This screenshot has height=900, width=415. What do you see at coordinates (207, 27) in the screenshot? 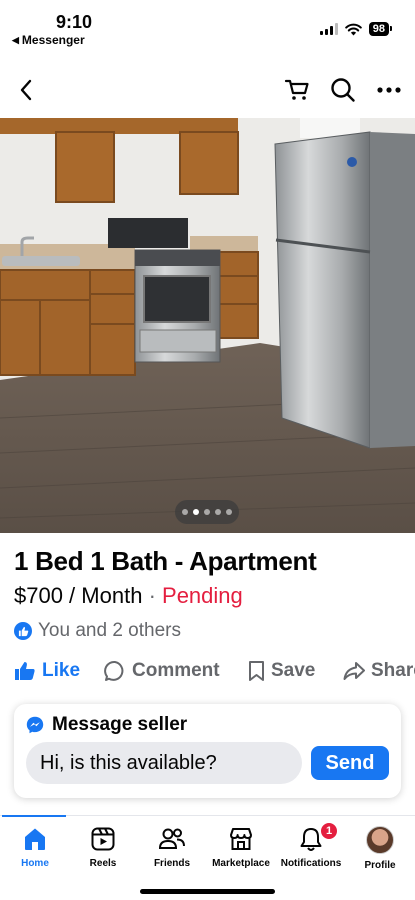
I see `status-bar: 9:10 ◀ Messenger 98` at bounding box center [207, 27].